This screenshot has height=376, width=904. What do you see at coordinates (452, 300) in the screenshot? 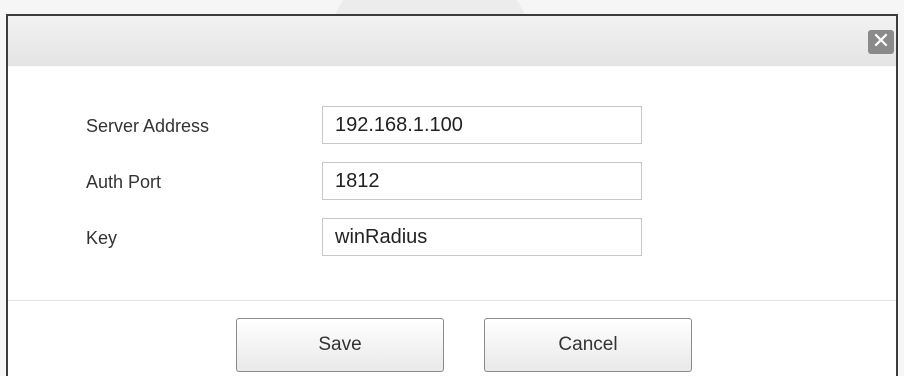
I see `footer-divider` at bounding box center [452, 300].